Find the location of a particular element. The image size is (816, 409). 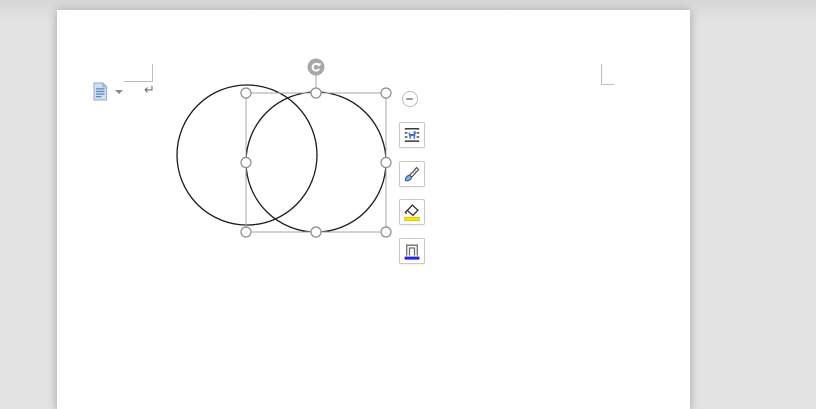

resize-handle-n is located at coordinates (316, 93).